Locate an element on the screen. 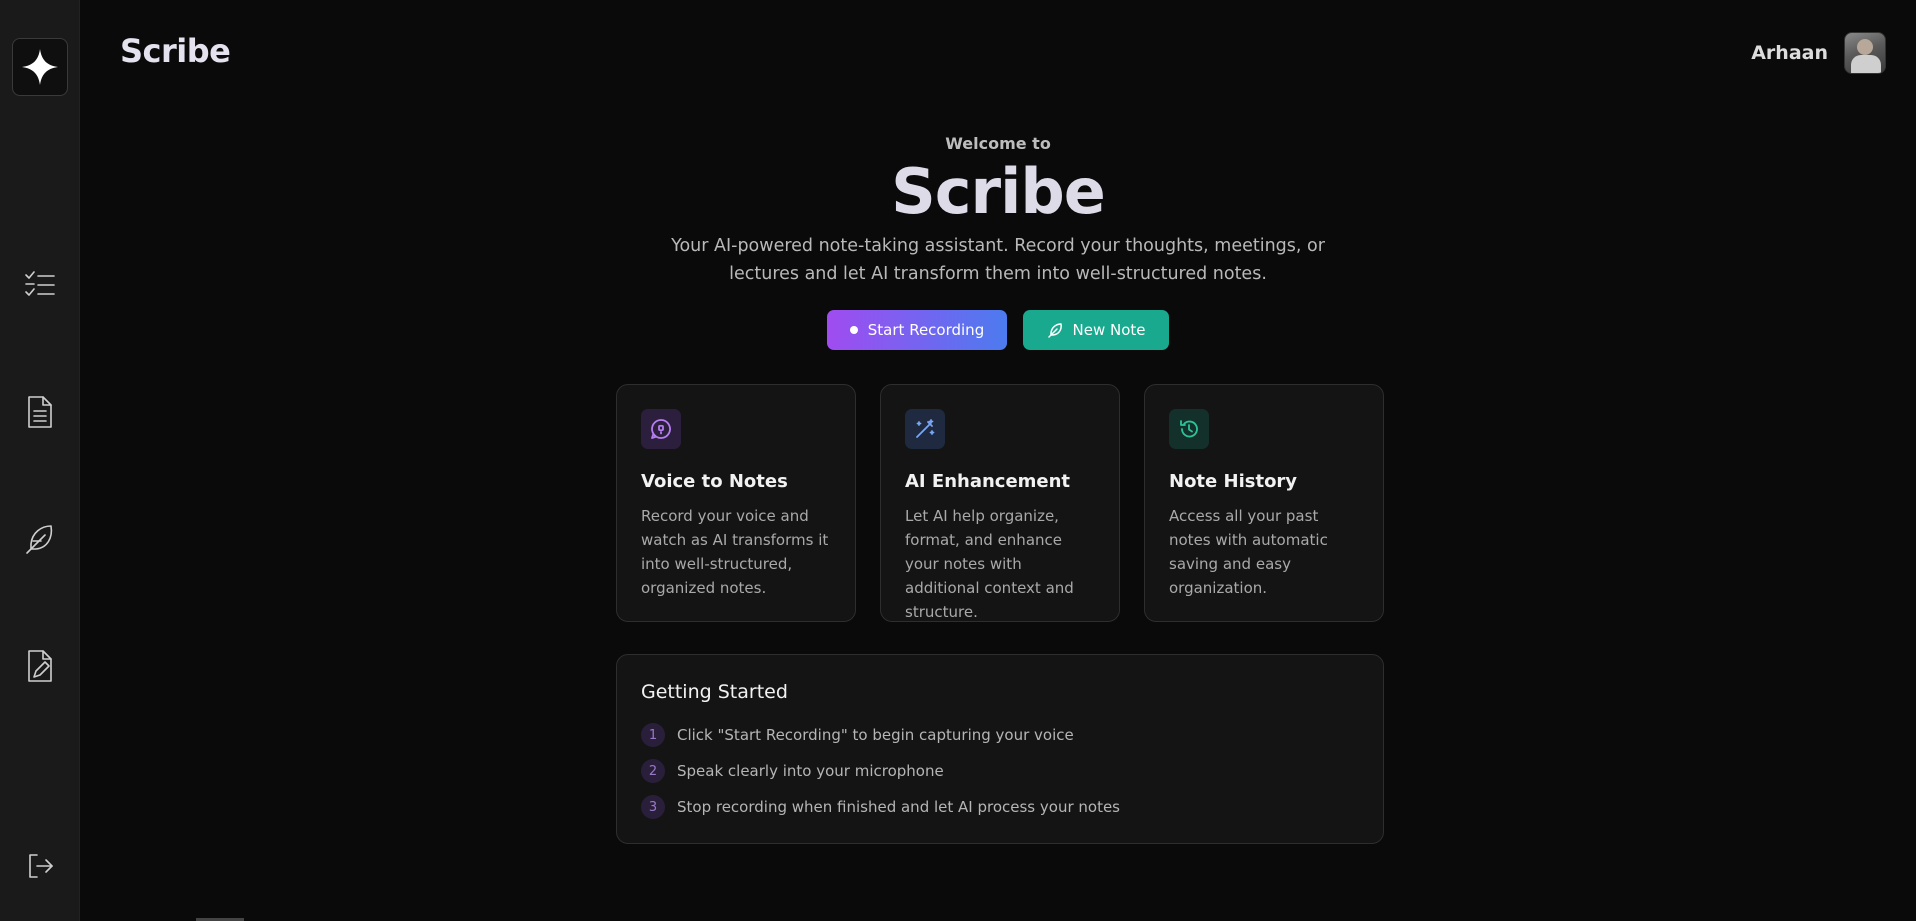  edit-file-icon is located at coordinates (40, 666).